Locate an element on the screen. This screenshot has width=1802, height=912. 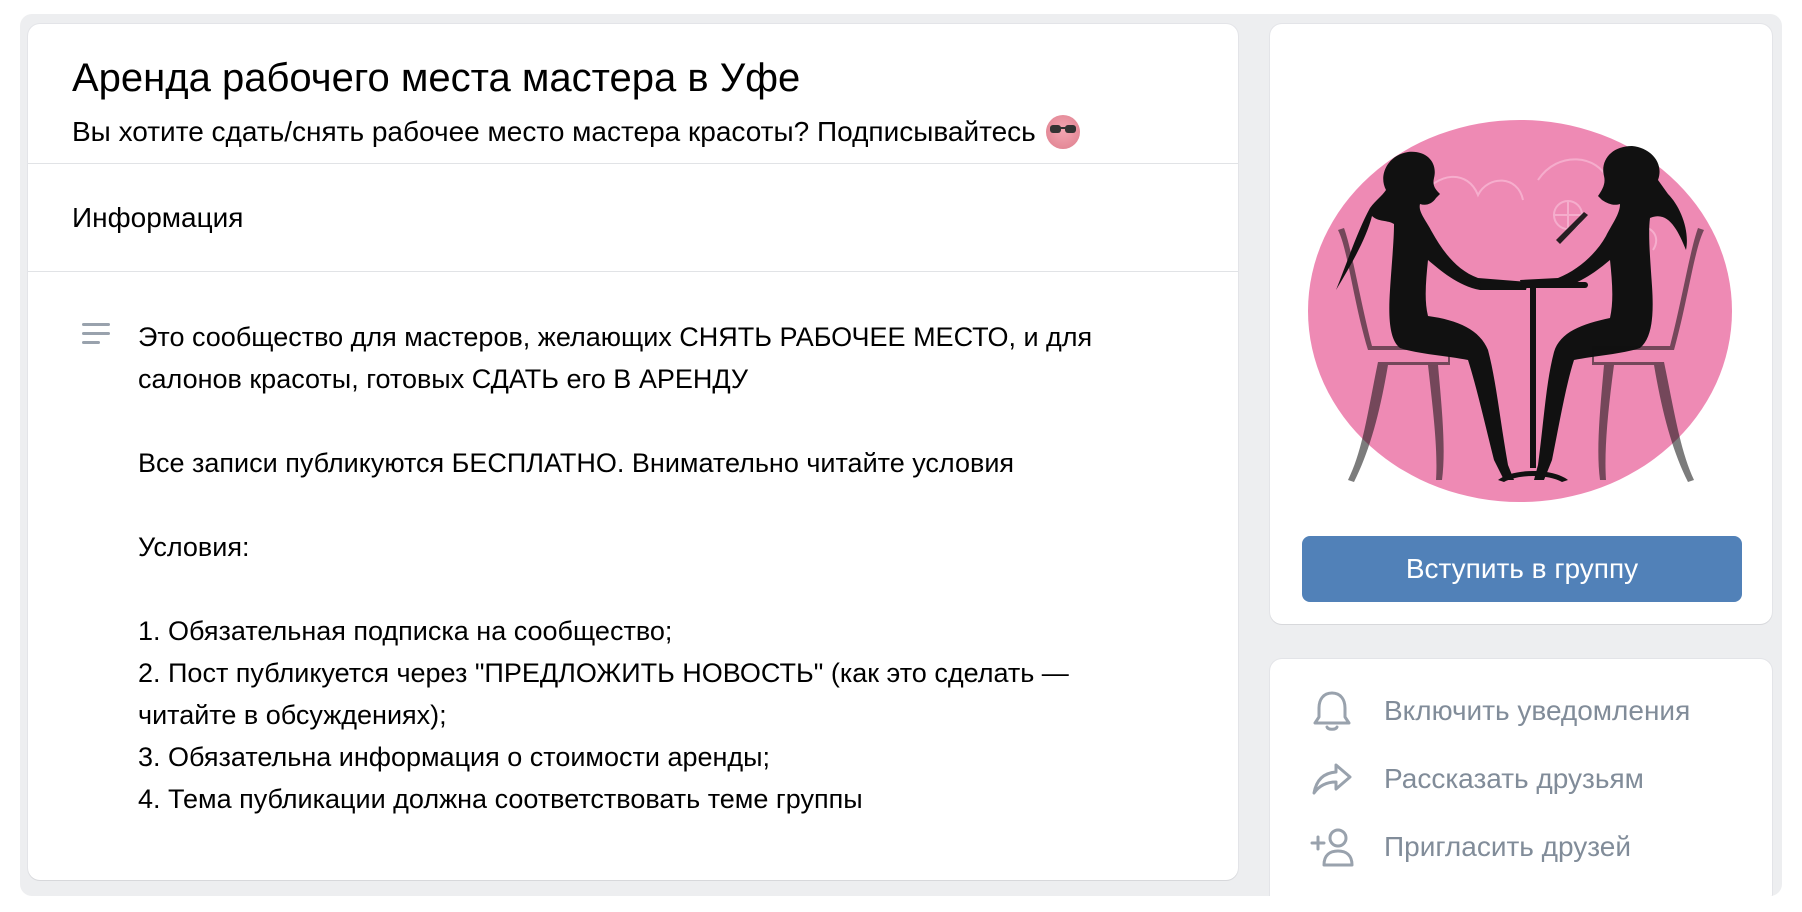
section-information-header: Информация is located at coordinates (633, 218).